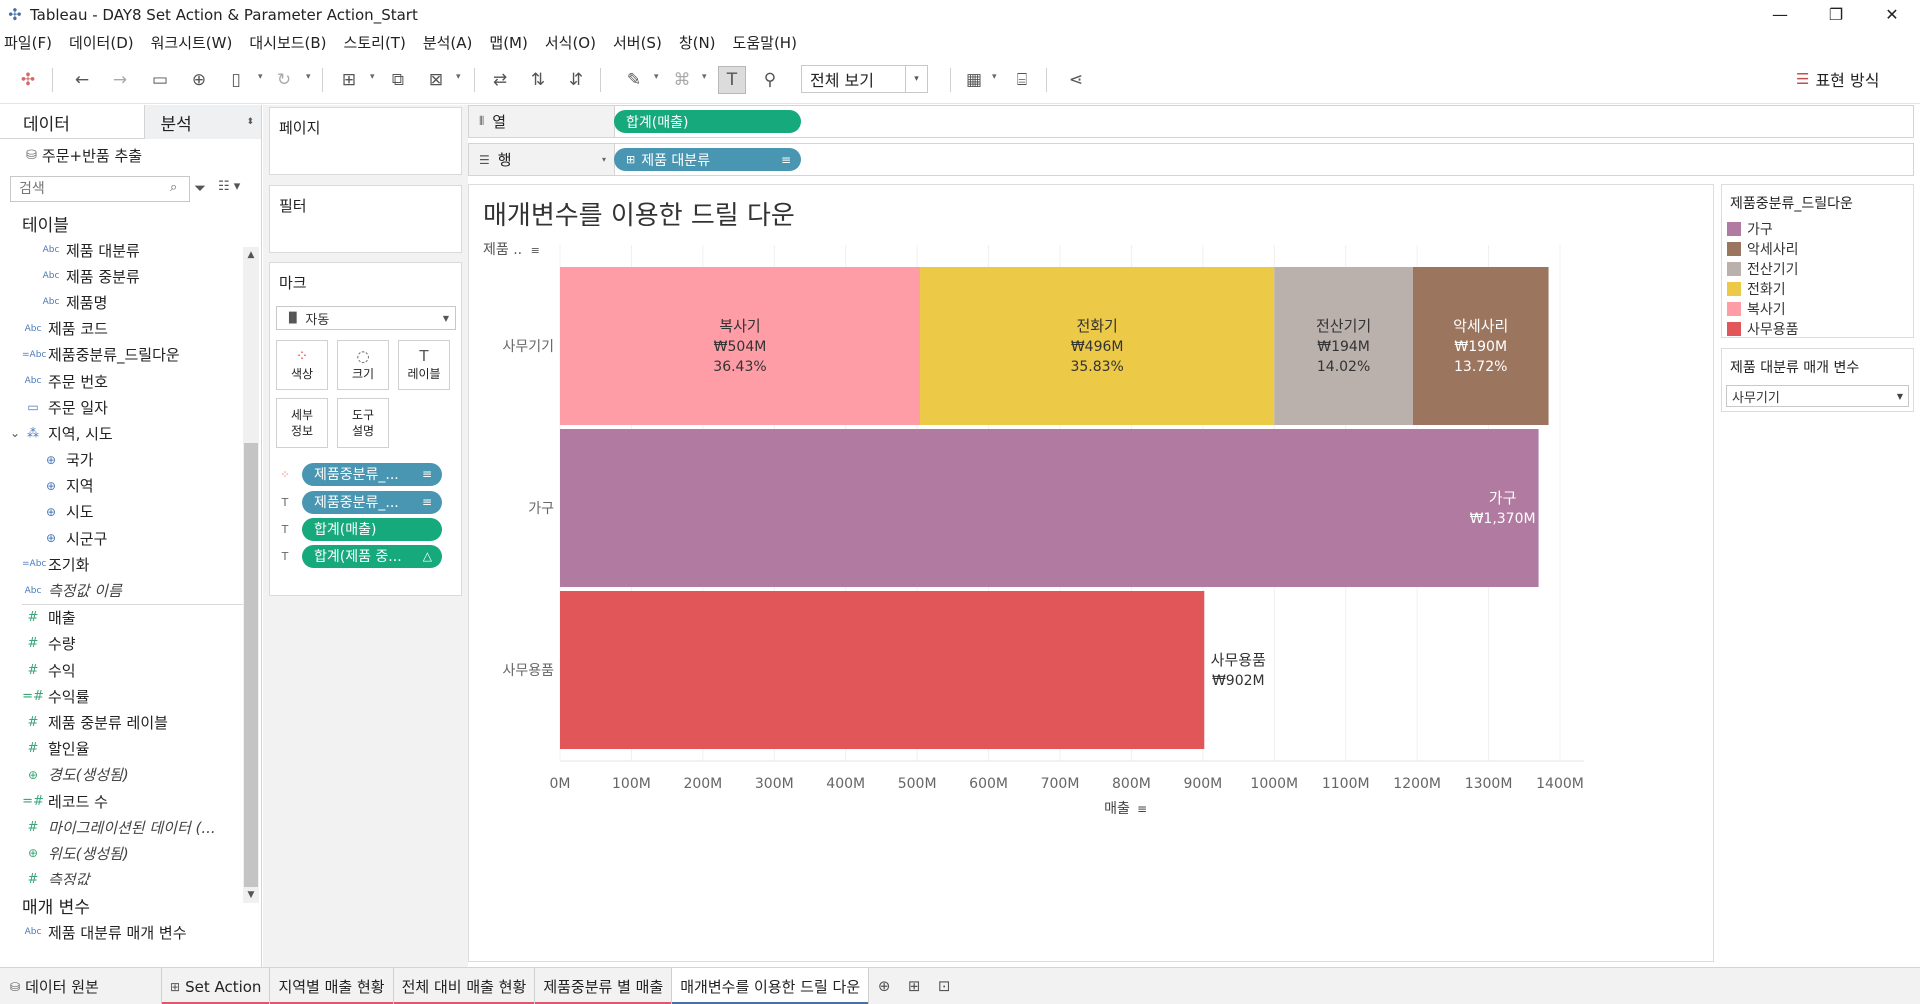 This screenshot has height=1004, width=1920. What do you see at coordinates (372, 556) in the screenshot?
I see `marks-pill-label-3: 합계(제품 중... △` at bounding box center [372, 556].